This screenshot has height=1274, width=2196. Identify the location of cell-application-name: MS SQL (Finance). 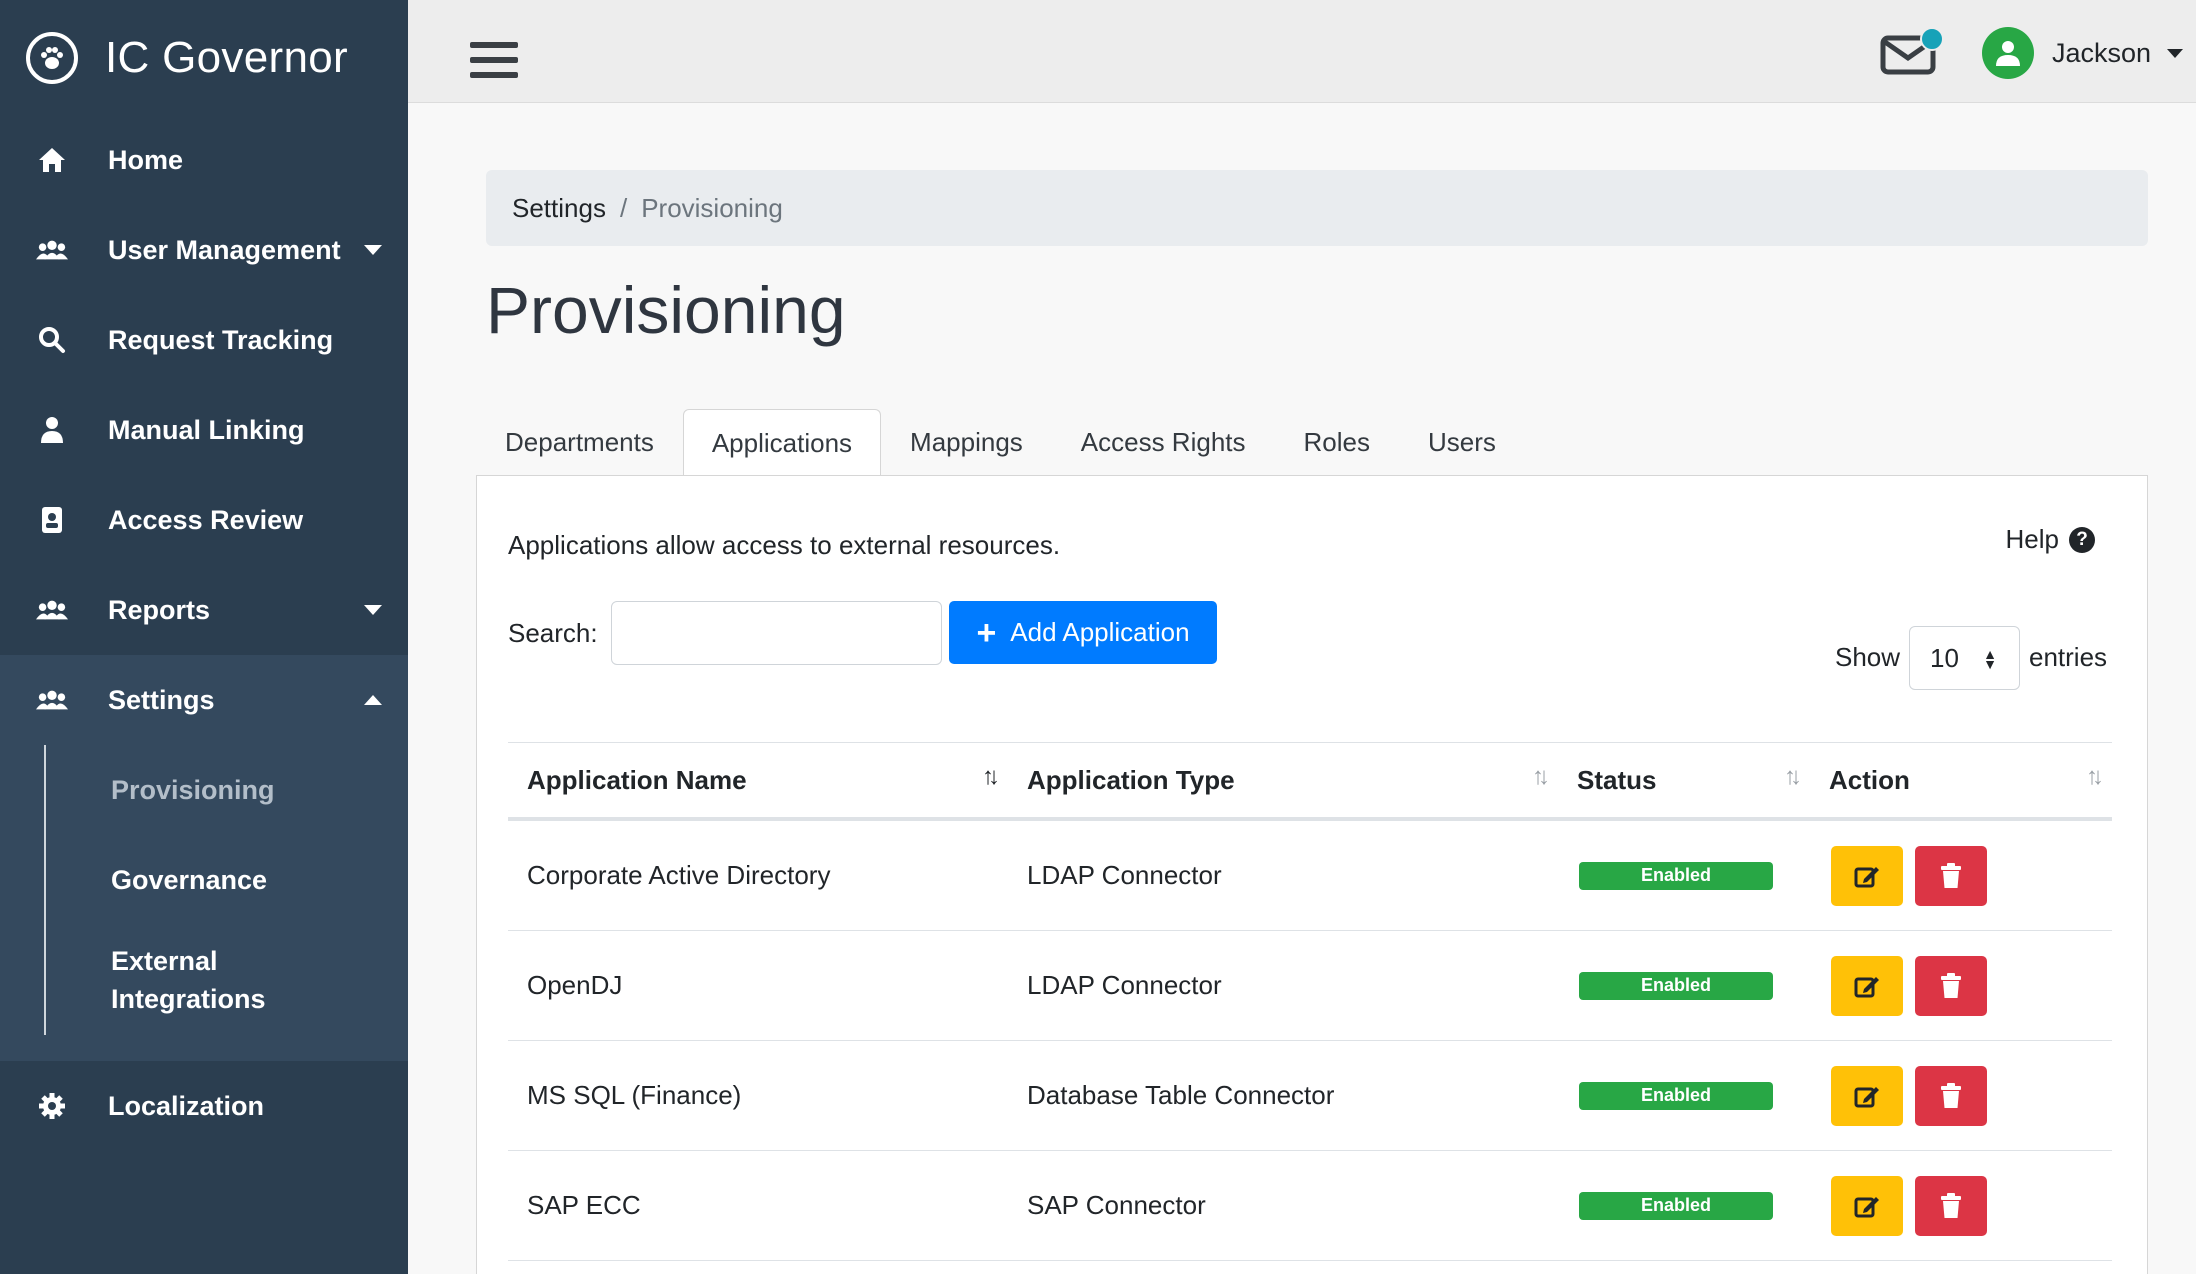
(634, 1095).